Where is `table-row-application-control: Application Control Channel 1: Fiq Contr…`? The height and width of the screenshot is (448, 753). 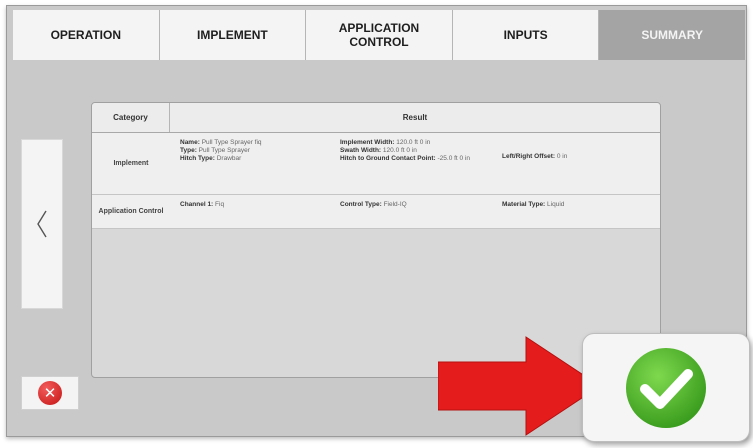
table-row-application-control: Application Control Channel 1: Fiq Contr… is located at coordinates (376, 212).